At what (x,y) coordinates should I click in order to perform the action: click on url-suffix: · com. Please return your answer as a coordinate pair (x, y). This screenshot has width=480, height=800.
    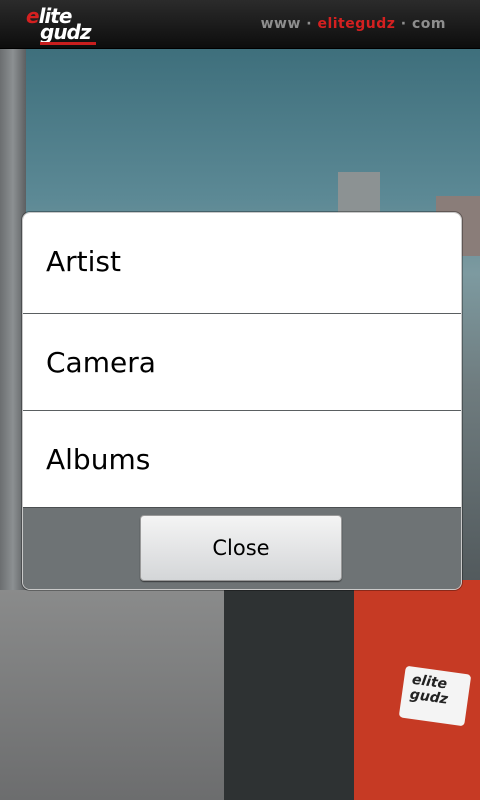
    Looking at the image, I should click on (420, 24).